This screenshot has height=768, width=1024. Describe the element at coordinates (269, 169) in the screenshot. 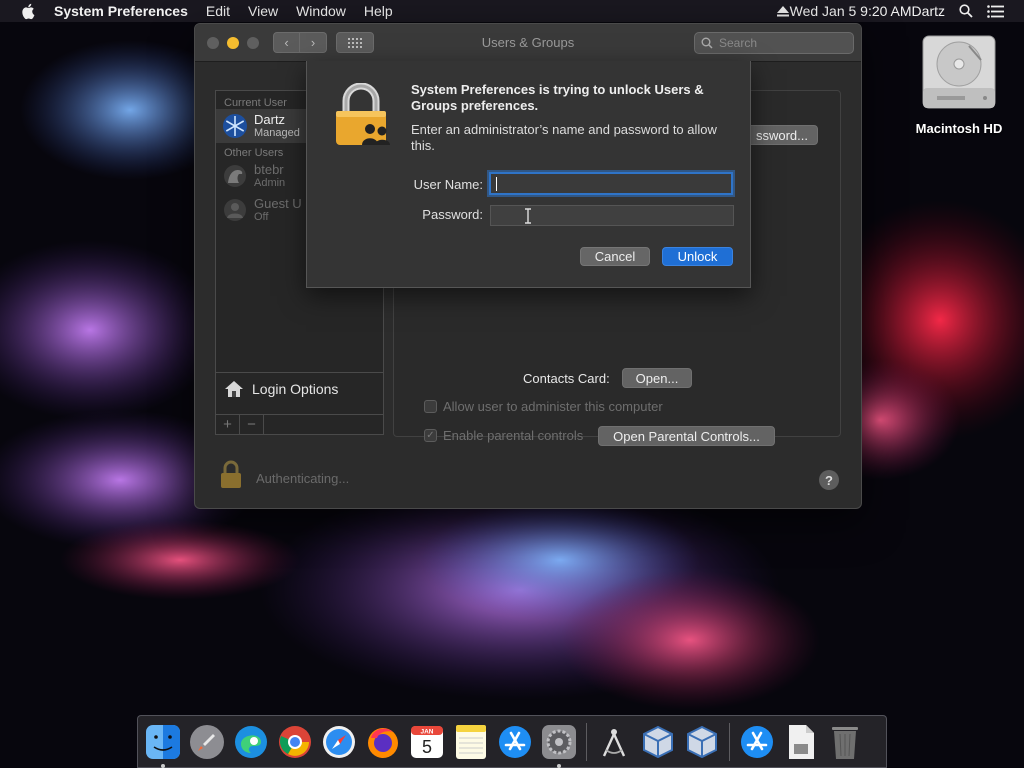

I see `user-name: btebr` at that location.